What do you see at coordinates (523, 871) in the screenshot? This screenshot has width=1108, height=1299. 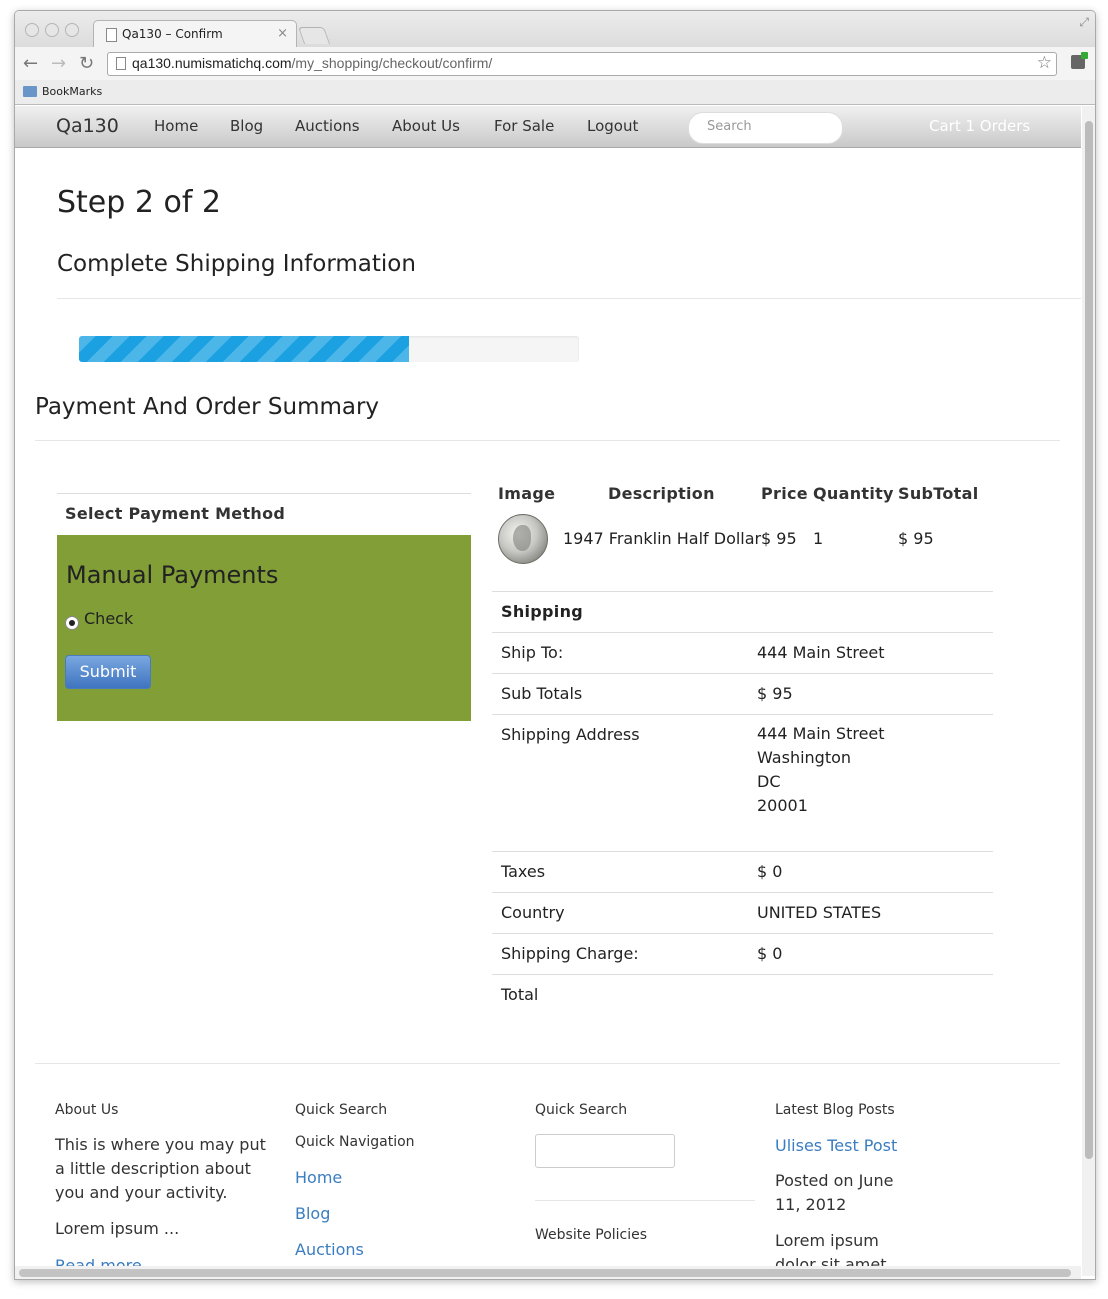 I see `summary-label: Taxes` at bounding box center [523, 871].